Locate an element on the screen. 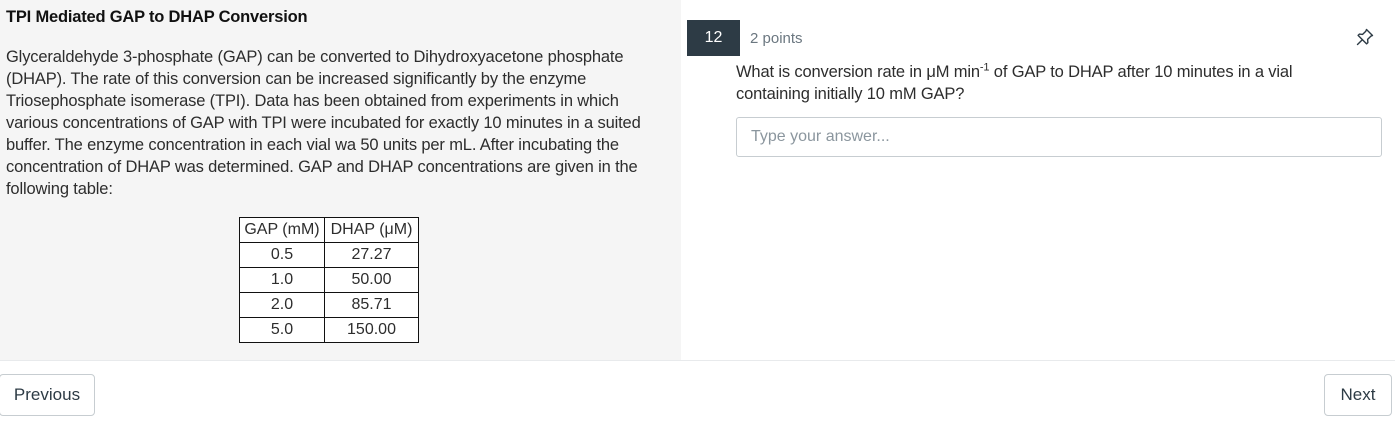  answer-input is located at coordinates (1059, 137).